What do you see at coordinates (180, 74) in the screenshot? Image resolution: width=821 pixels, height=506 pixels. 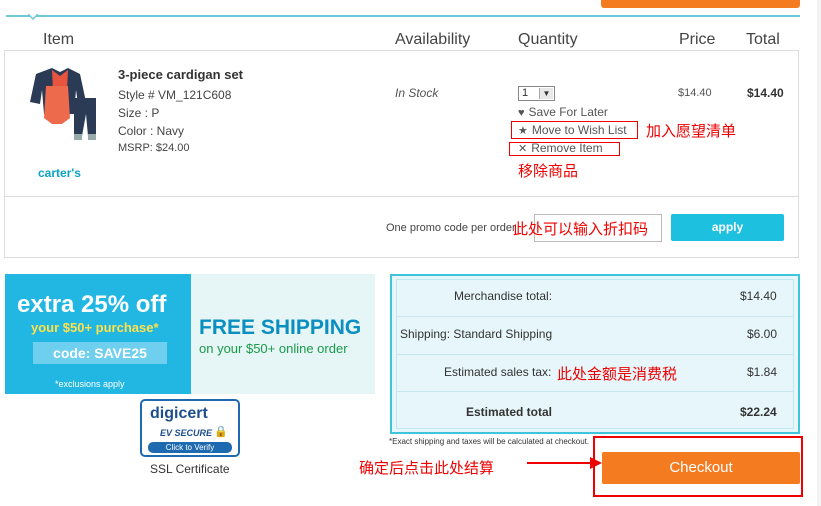 I see `product-name: 3-piece cardigan set` at bounding box center [180, 74].